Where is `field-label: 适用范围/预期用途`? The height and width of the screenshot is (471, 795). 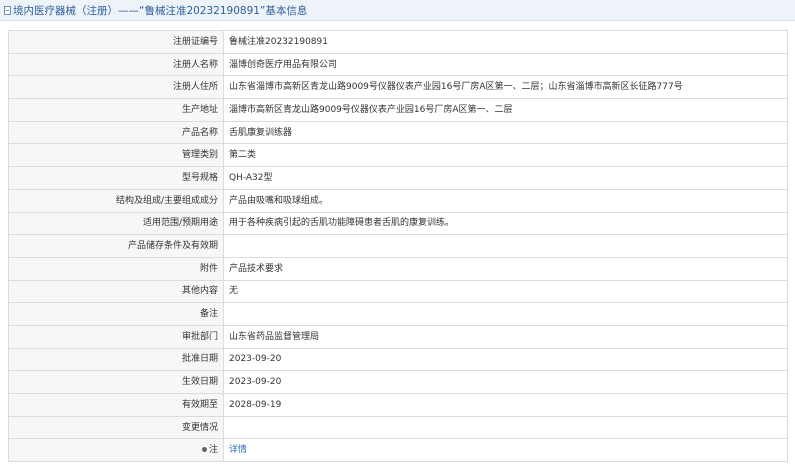 field-label: 适用范围/预期用途 is located at coordinates (116, 223).